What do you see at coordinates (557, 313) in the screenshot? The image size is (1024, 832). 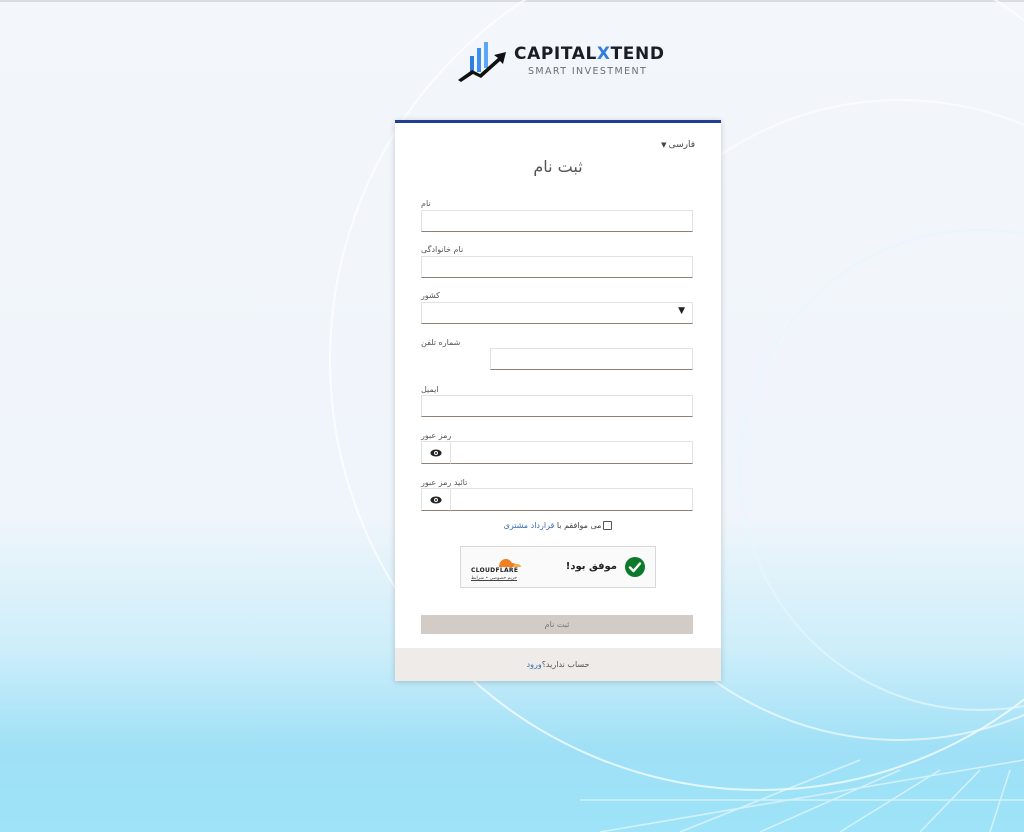 I see `country-select: ▼` at bounding box center [557, 313].